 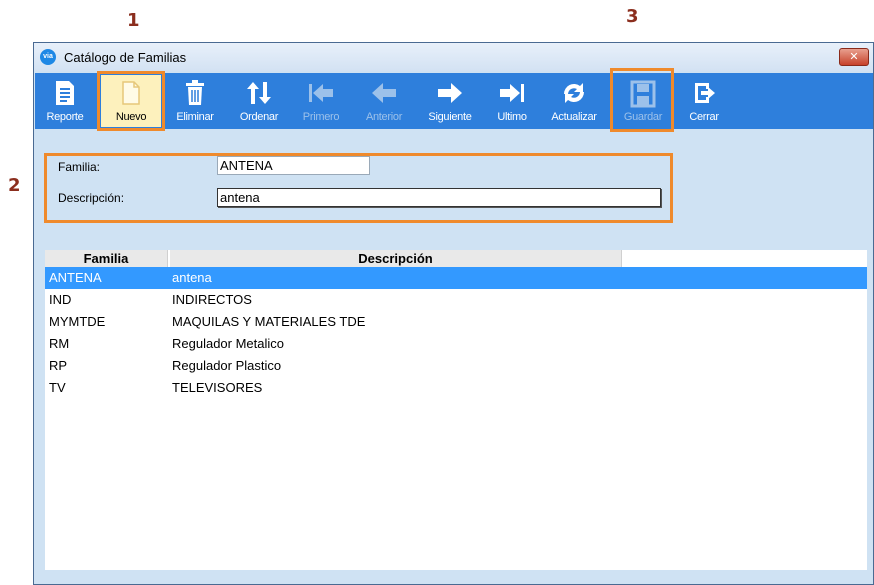 What do you see at coordinates (854, 57) in the screenshot?
I see `close-window-button: ✕` at bounding box center [854, 57].